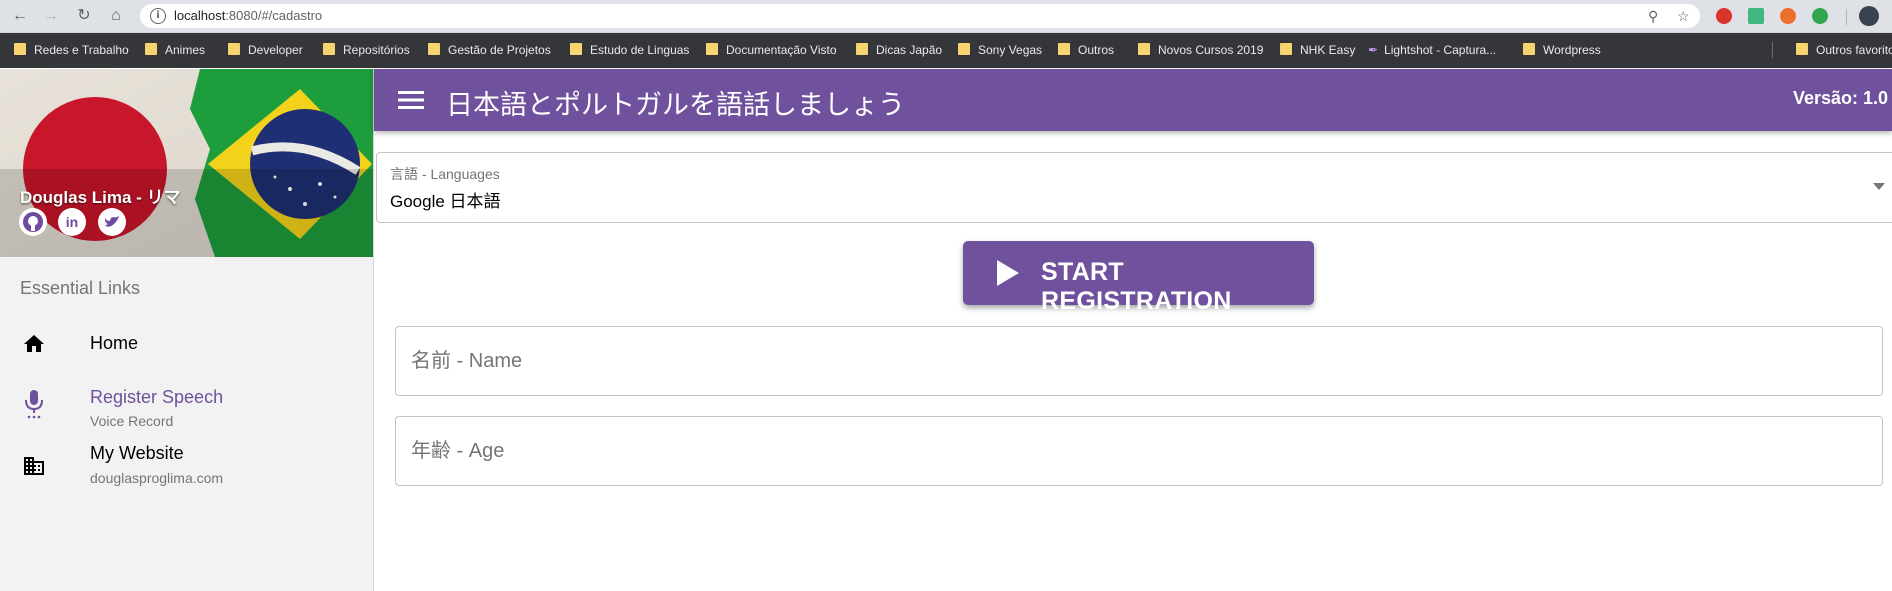 This screenshot has height=591, width=1892. Describe the element at coordinates (84, 16) in the screenshot. I see `reload-icon: ↻` at that location.